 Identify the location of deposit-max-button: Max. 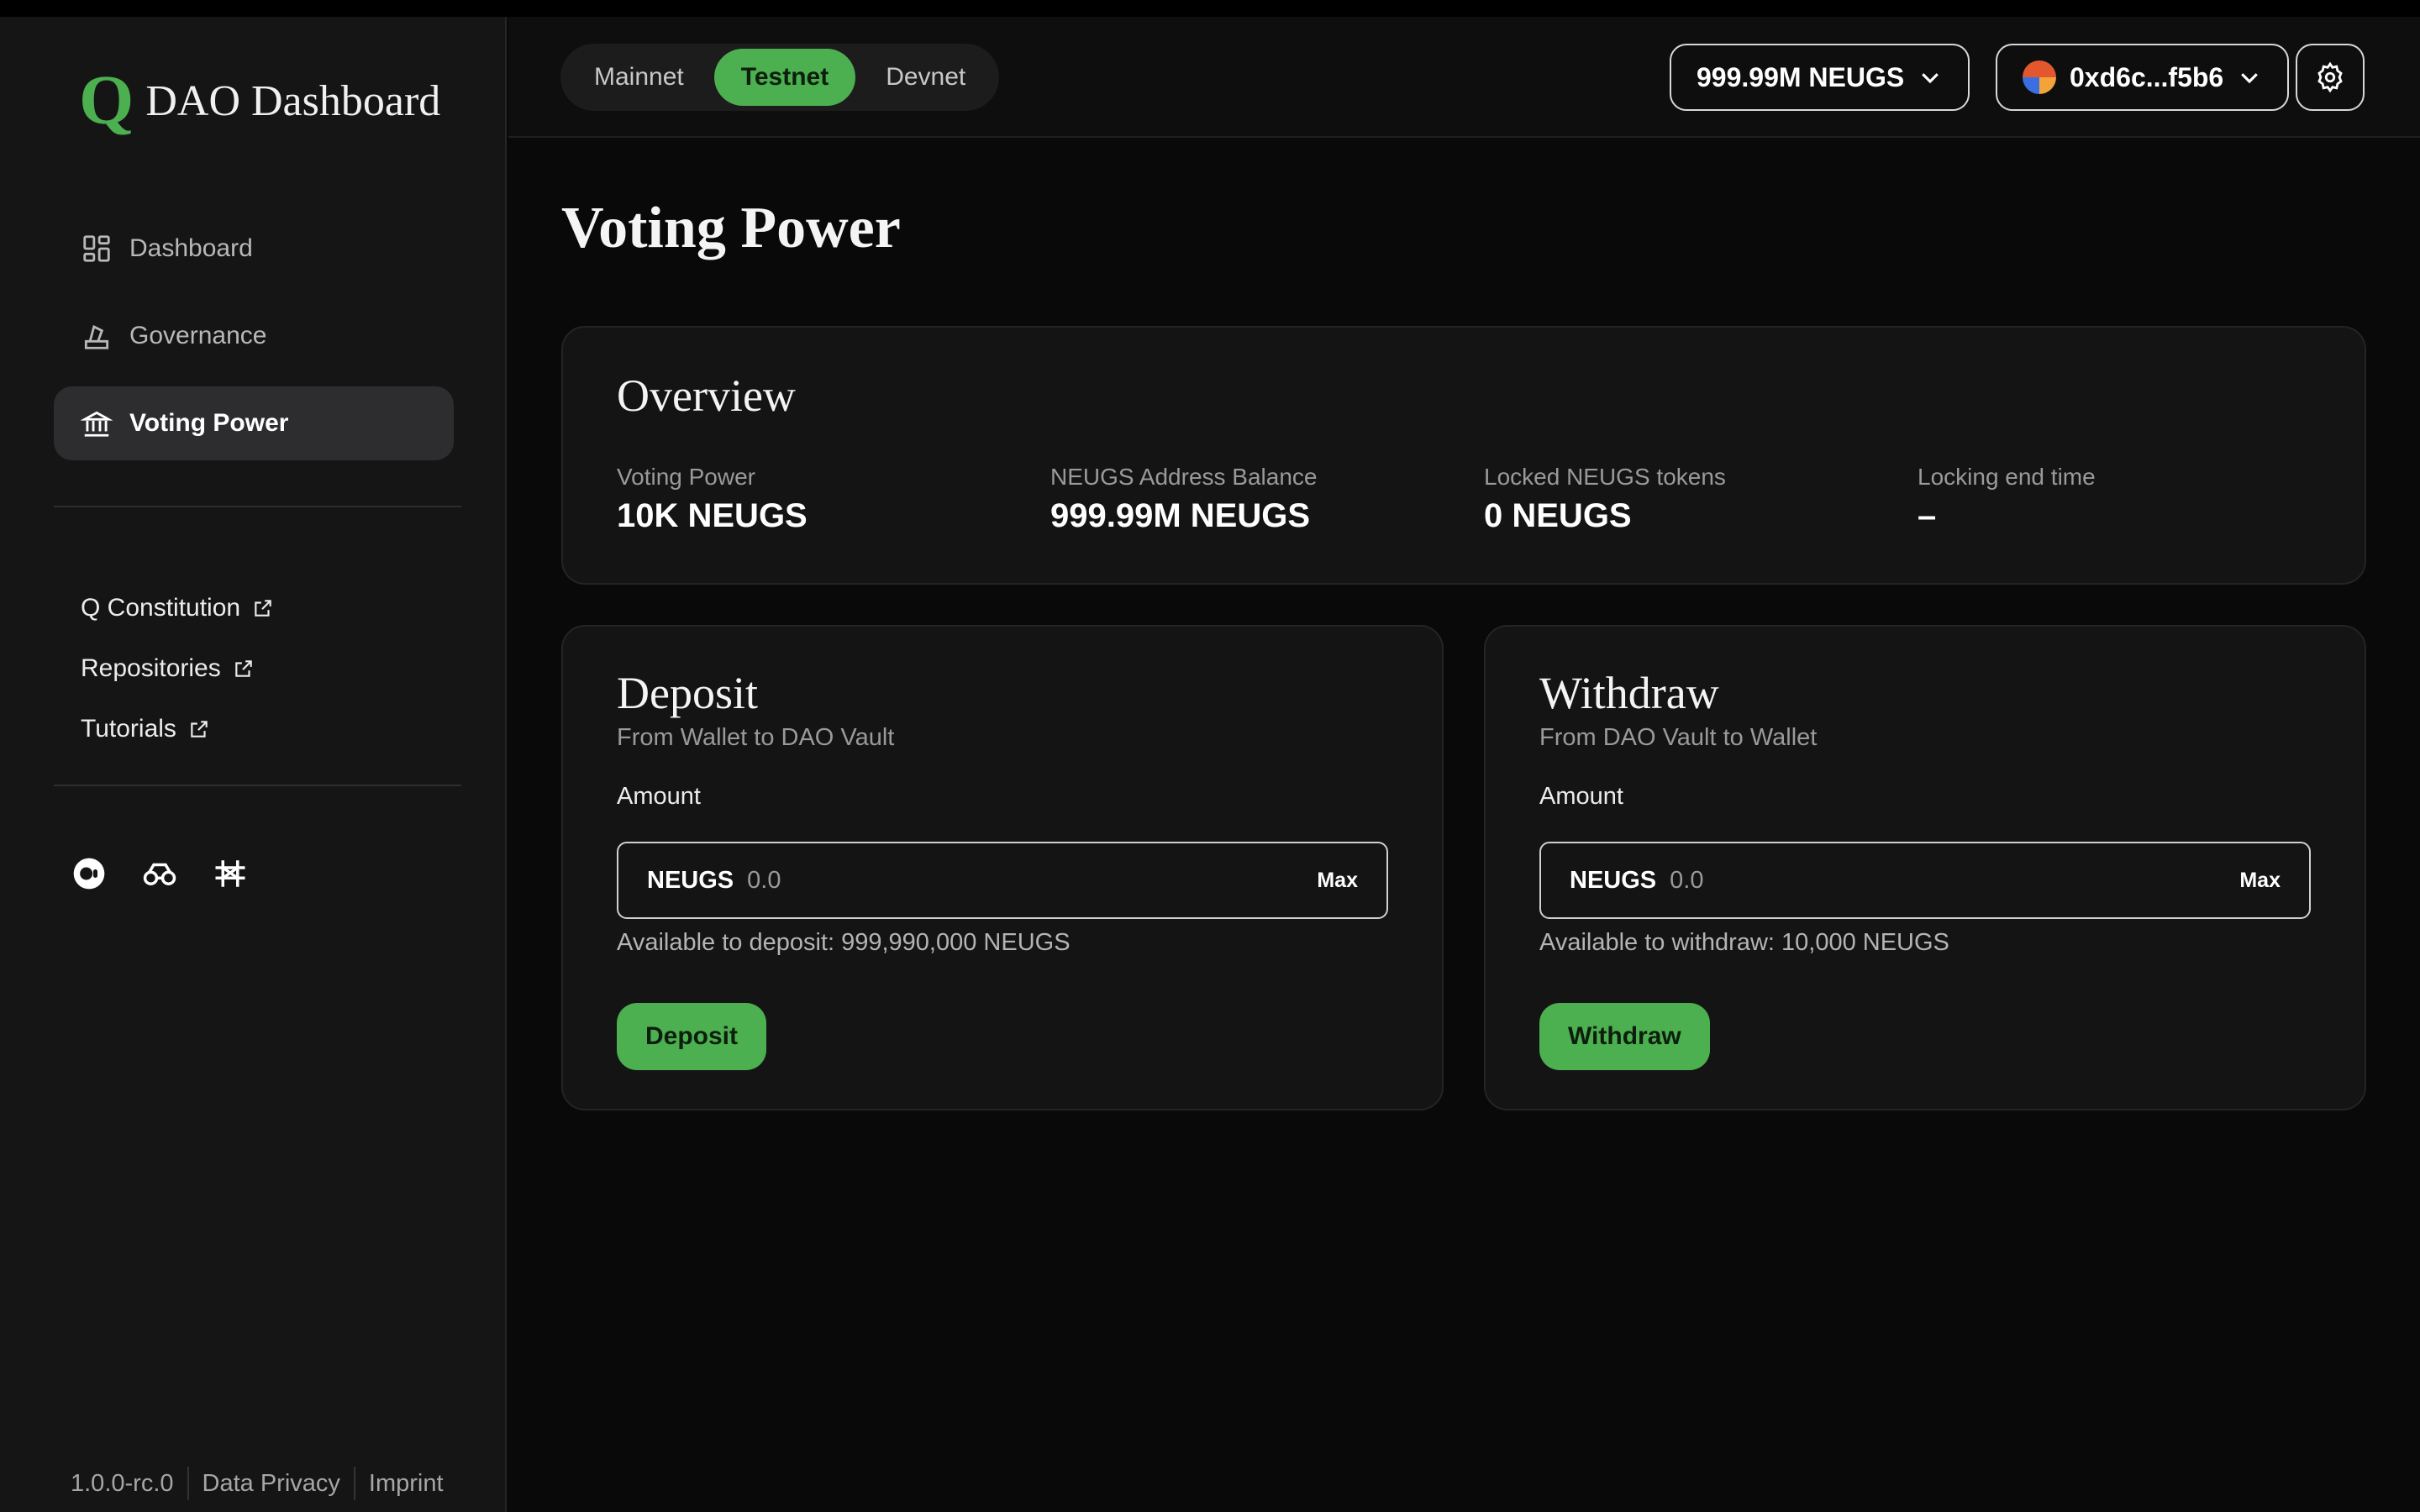
(1337, 881).